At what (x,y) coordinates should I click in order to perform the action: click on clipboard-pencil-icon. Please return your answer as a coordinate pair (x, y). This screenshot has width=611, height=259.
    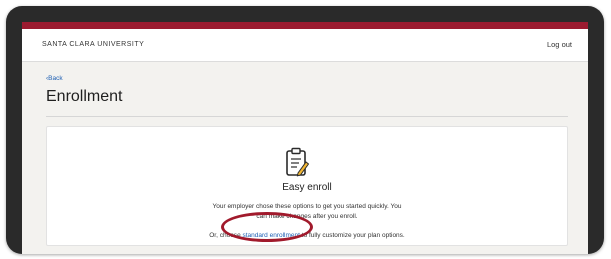
    Looking at the image, I should click on (297, 162).